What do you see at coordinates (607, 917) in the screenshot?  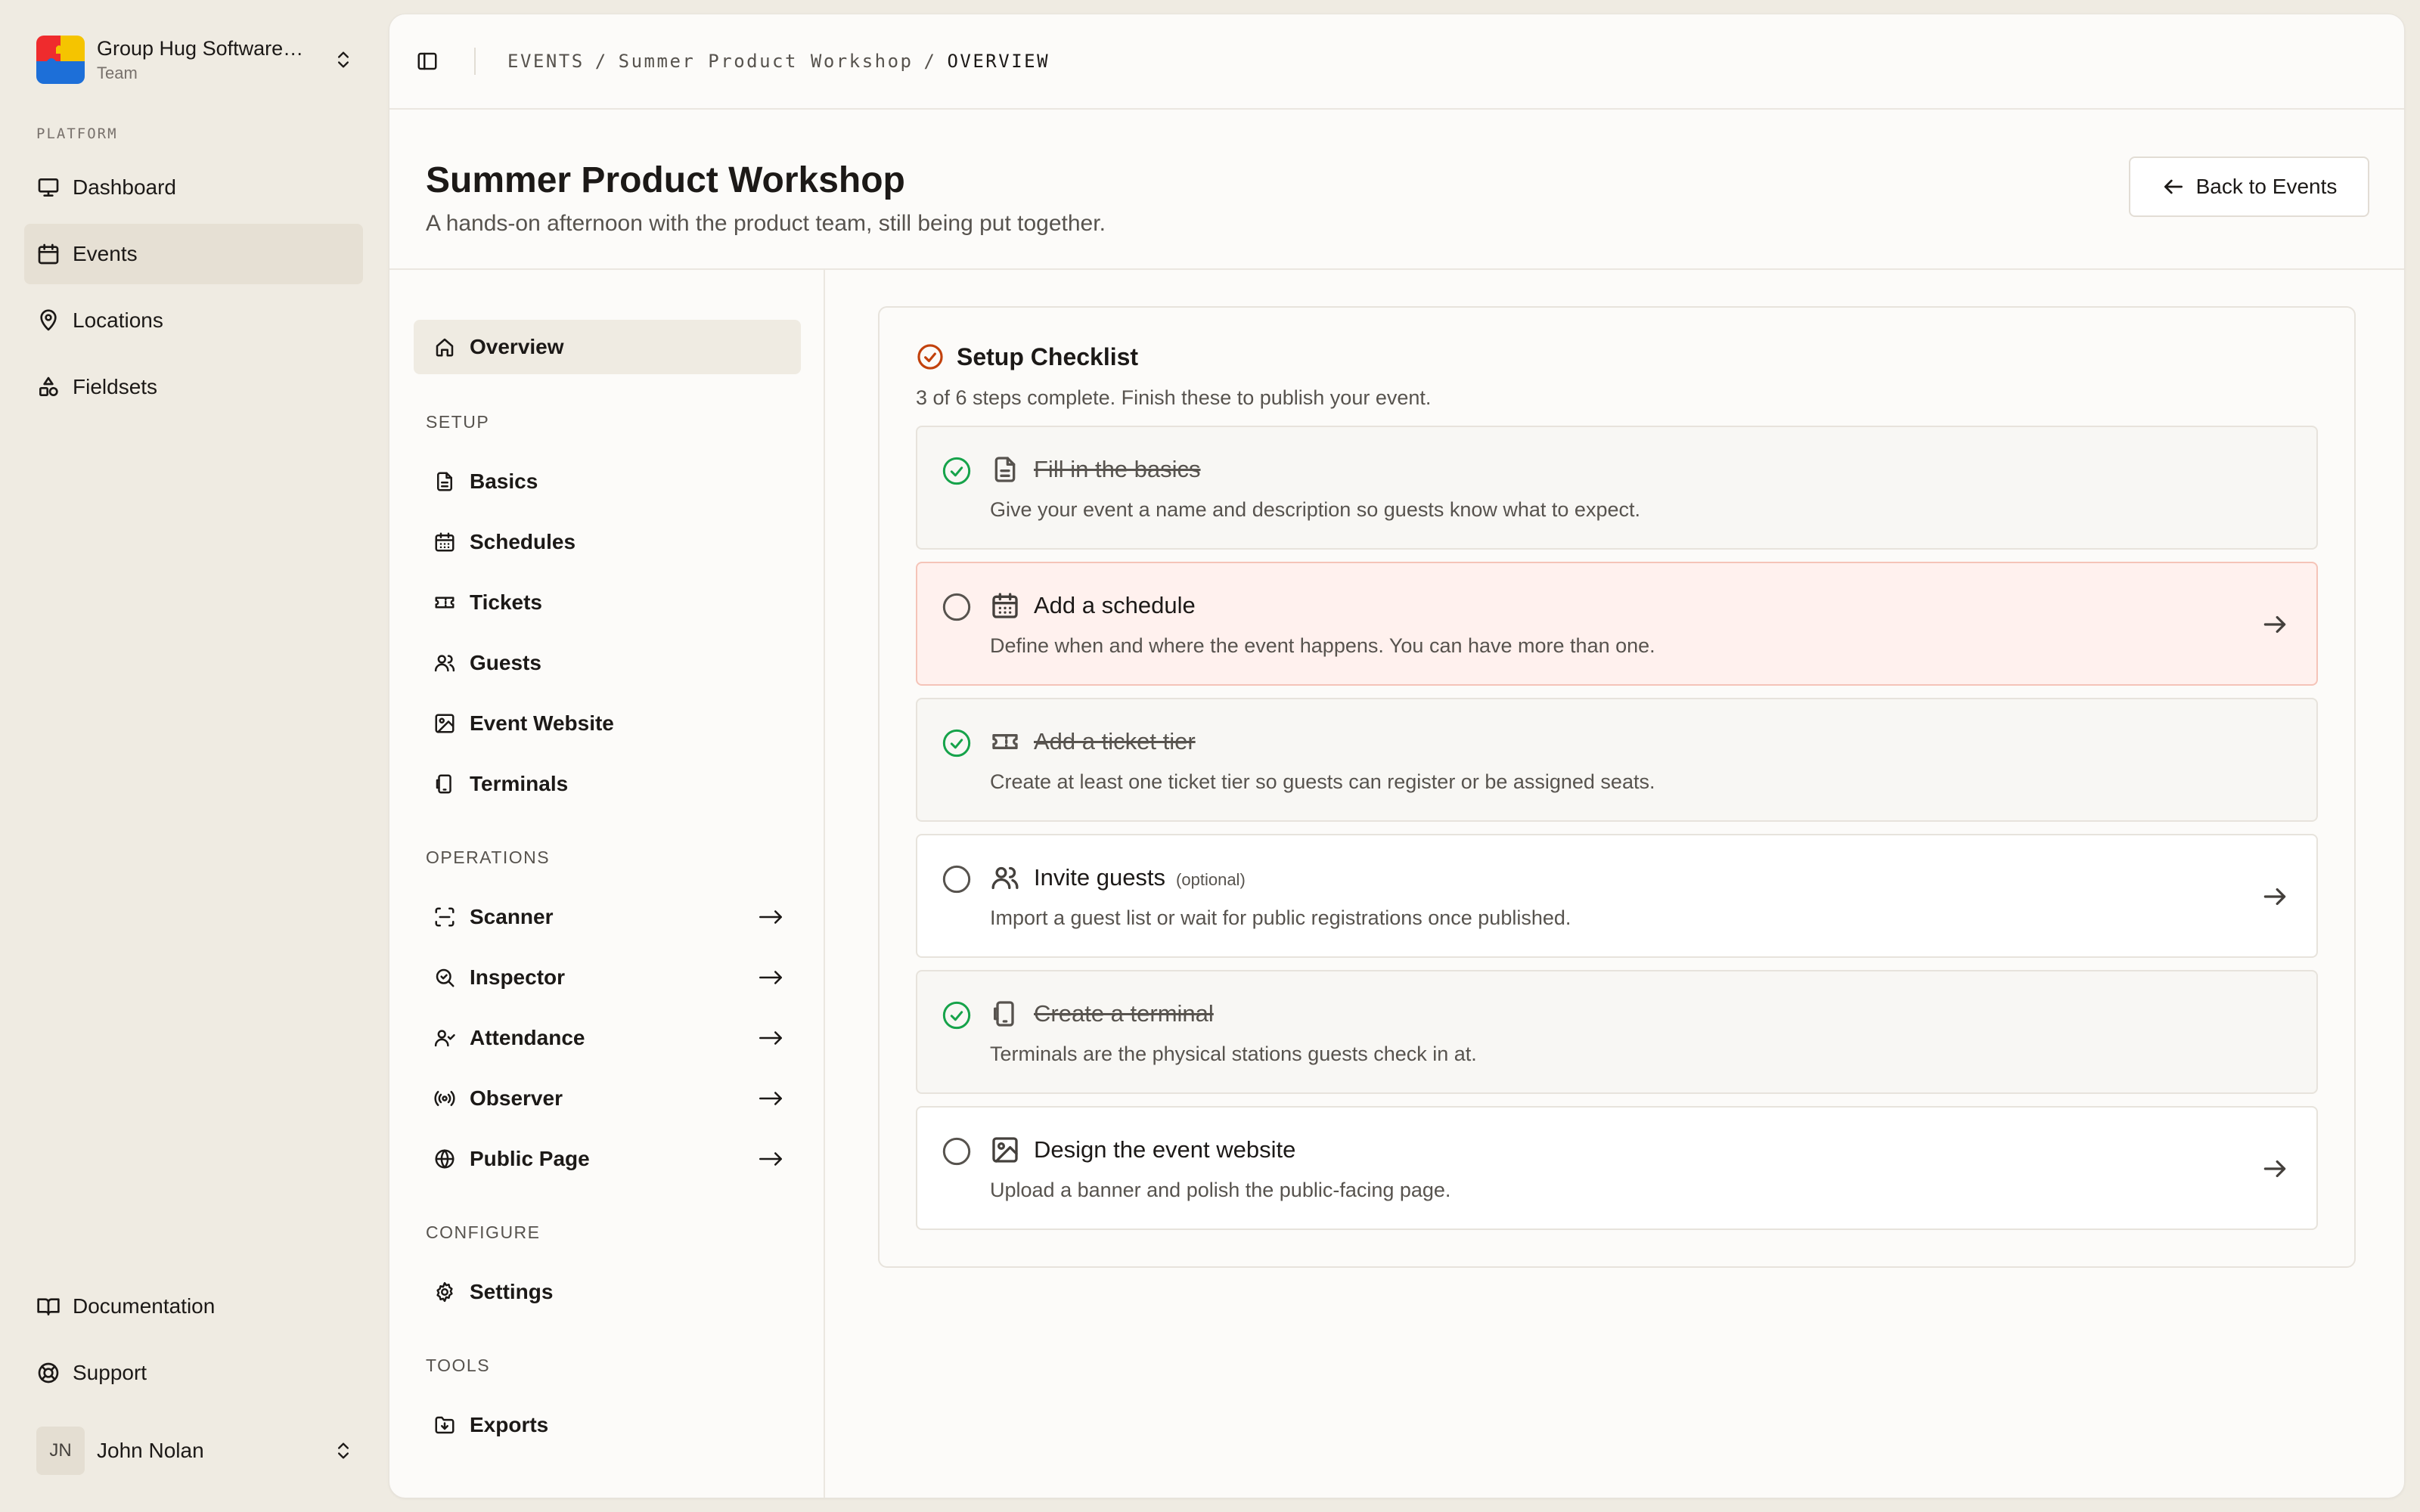 I see `subnav-scanner: Scanner` at bounding box center [607, 917].